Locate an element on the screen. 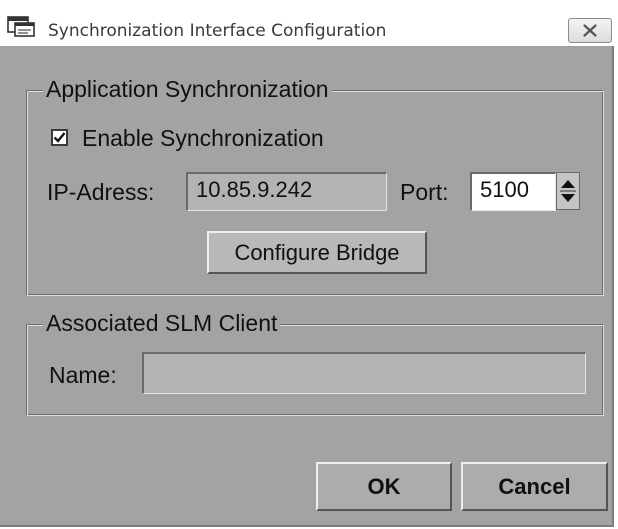  ip-address-label: IP-Adress: is located at coordinates (101, 192).